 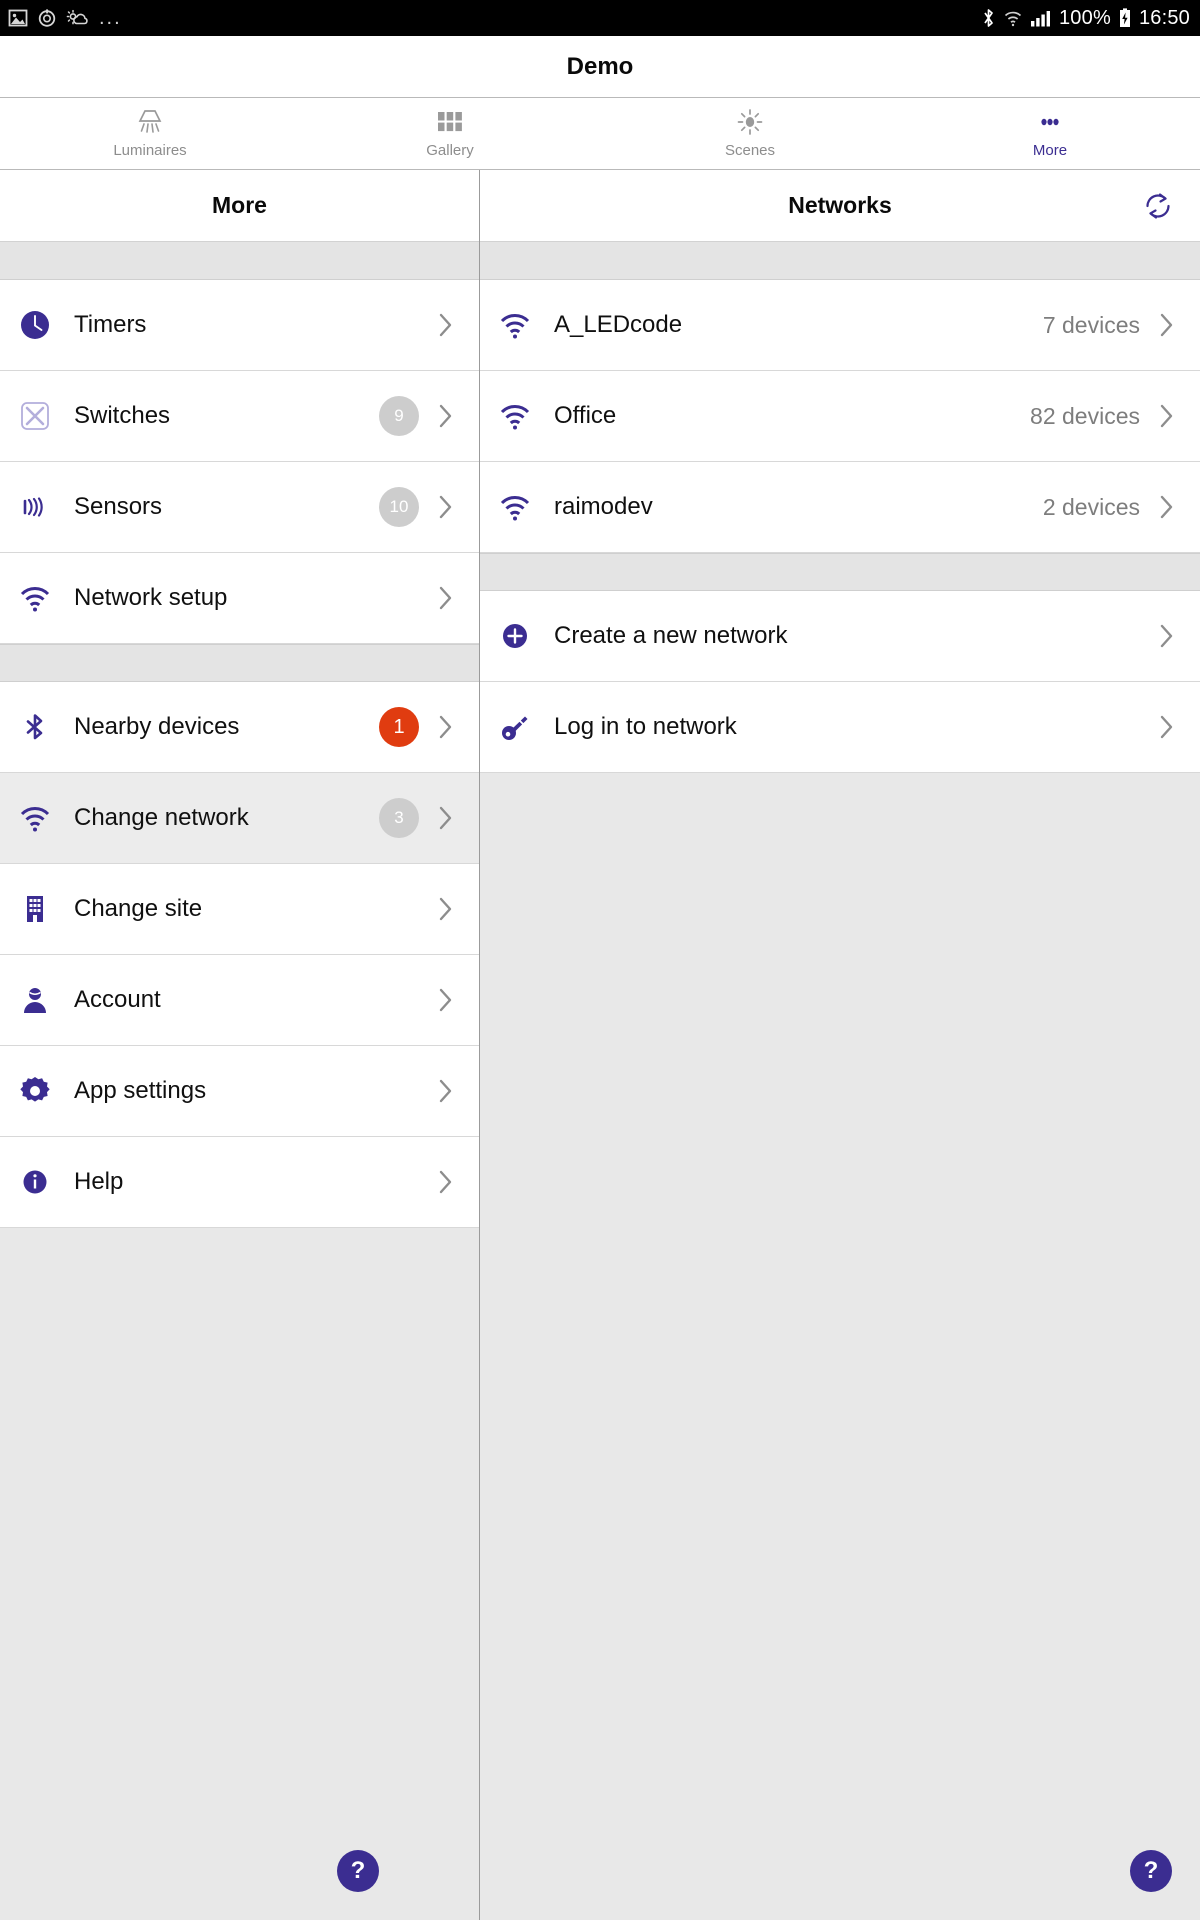 What do you see at coordinates (151, 597) in the screenshot?
I see `sidebar-item-network-setup-label: Network setup` at bounding box center [151, 597].